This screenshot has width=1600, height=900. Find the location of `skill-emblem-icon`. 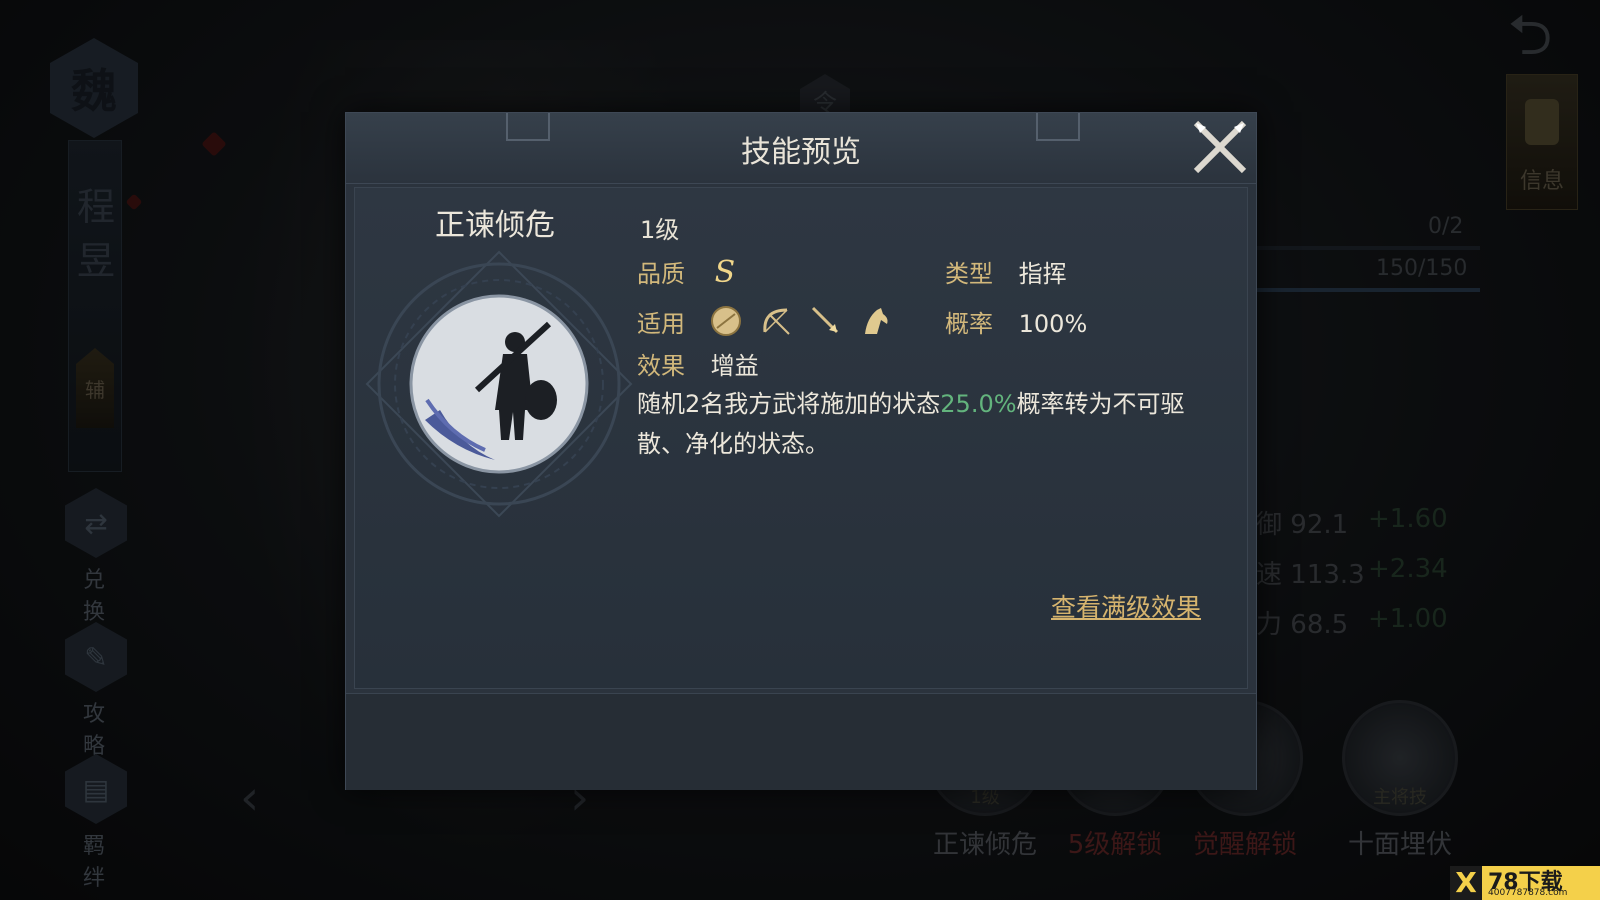

skill-emblem-icon is located at coordinates (499, 384).